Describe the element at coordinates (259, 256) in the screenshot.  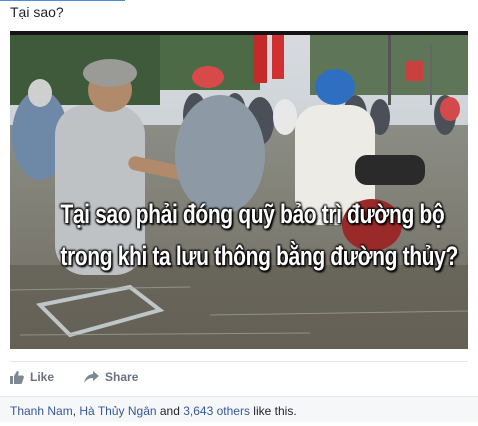
I see `photo-caption-line-2: trong khi ta lưu thông bằng đường thủy?` at that location.